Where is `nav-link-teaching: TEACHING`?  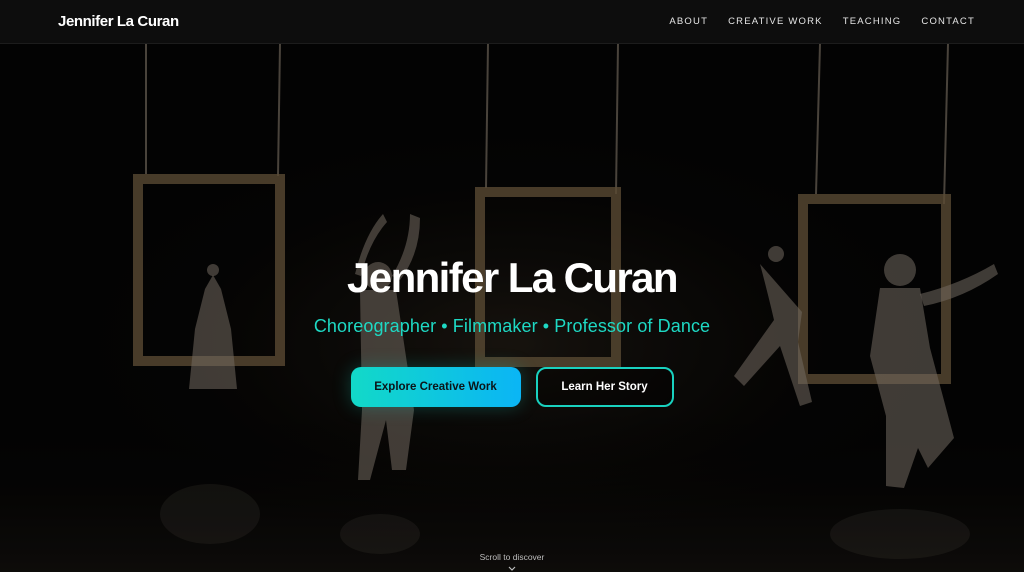
nav-link-teaching: TEACHING is located at coordinates (872, 21).